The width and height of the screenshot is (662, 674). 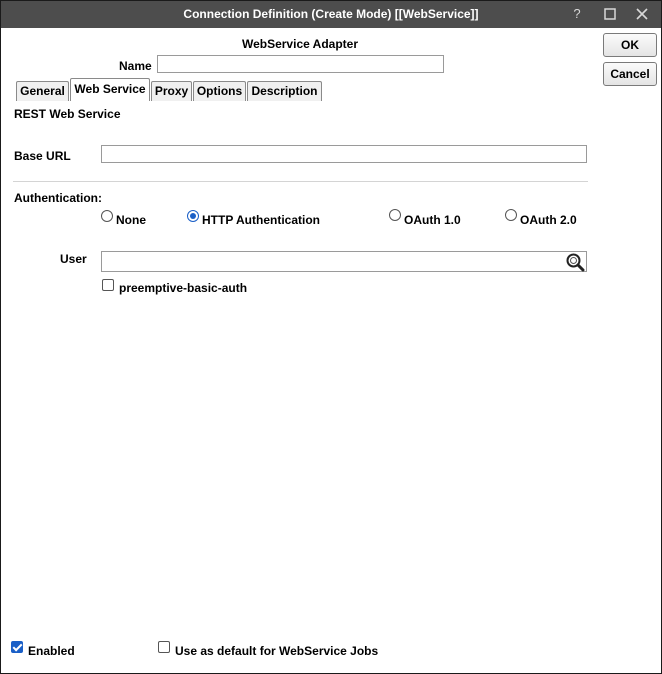 What do you see at coordinates (575, 262) in the screenshot?
I see `search-icon` at bounding box center [575, 262].